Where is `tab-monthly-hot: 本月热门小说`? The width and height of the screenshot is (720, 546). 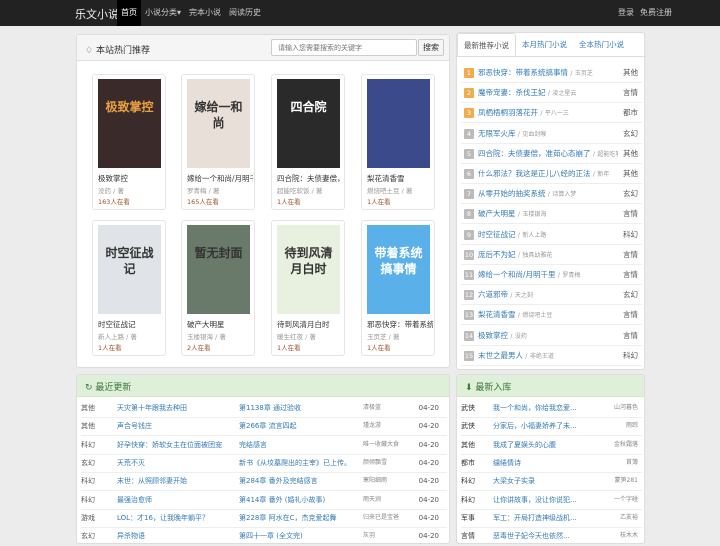
tab-monthly-hot: 本月热门小说 is located at coordinates (544, 44).